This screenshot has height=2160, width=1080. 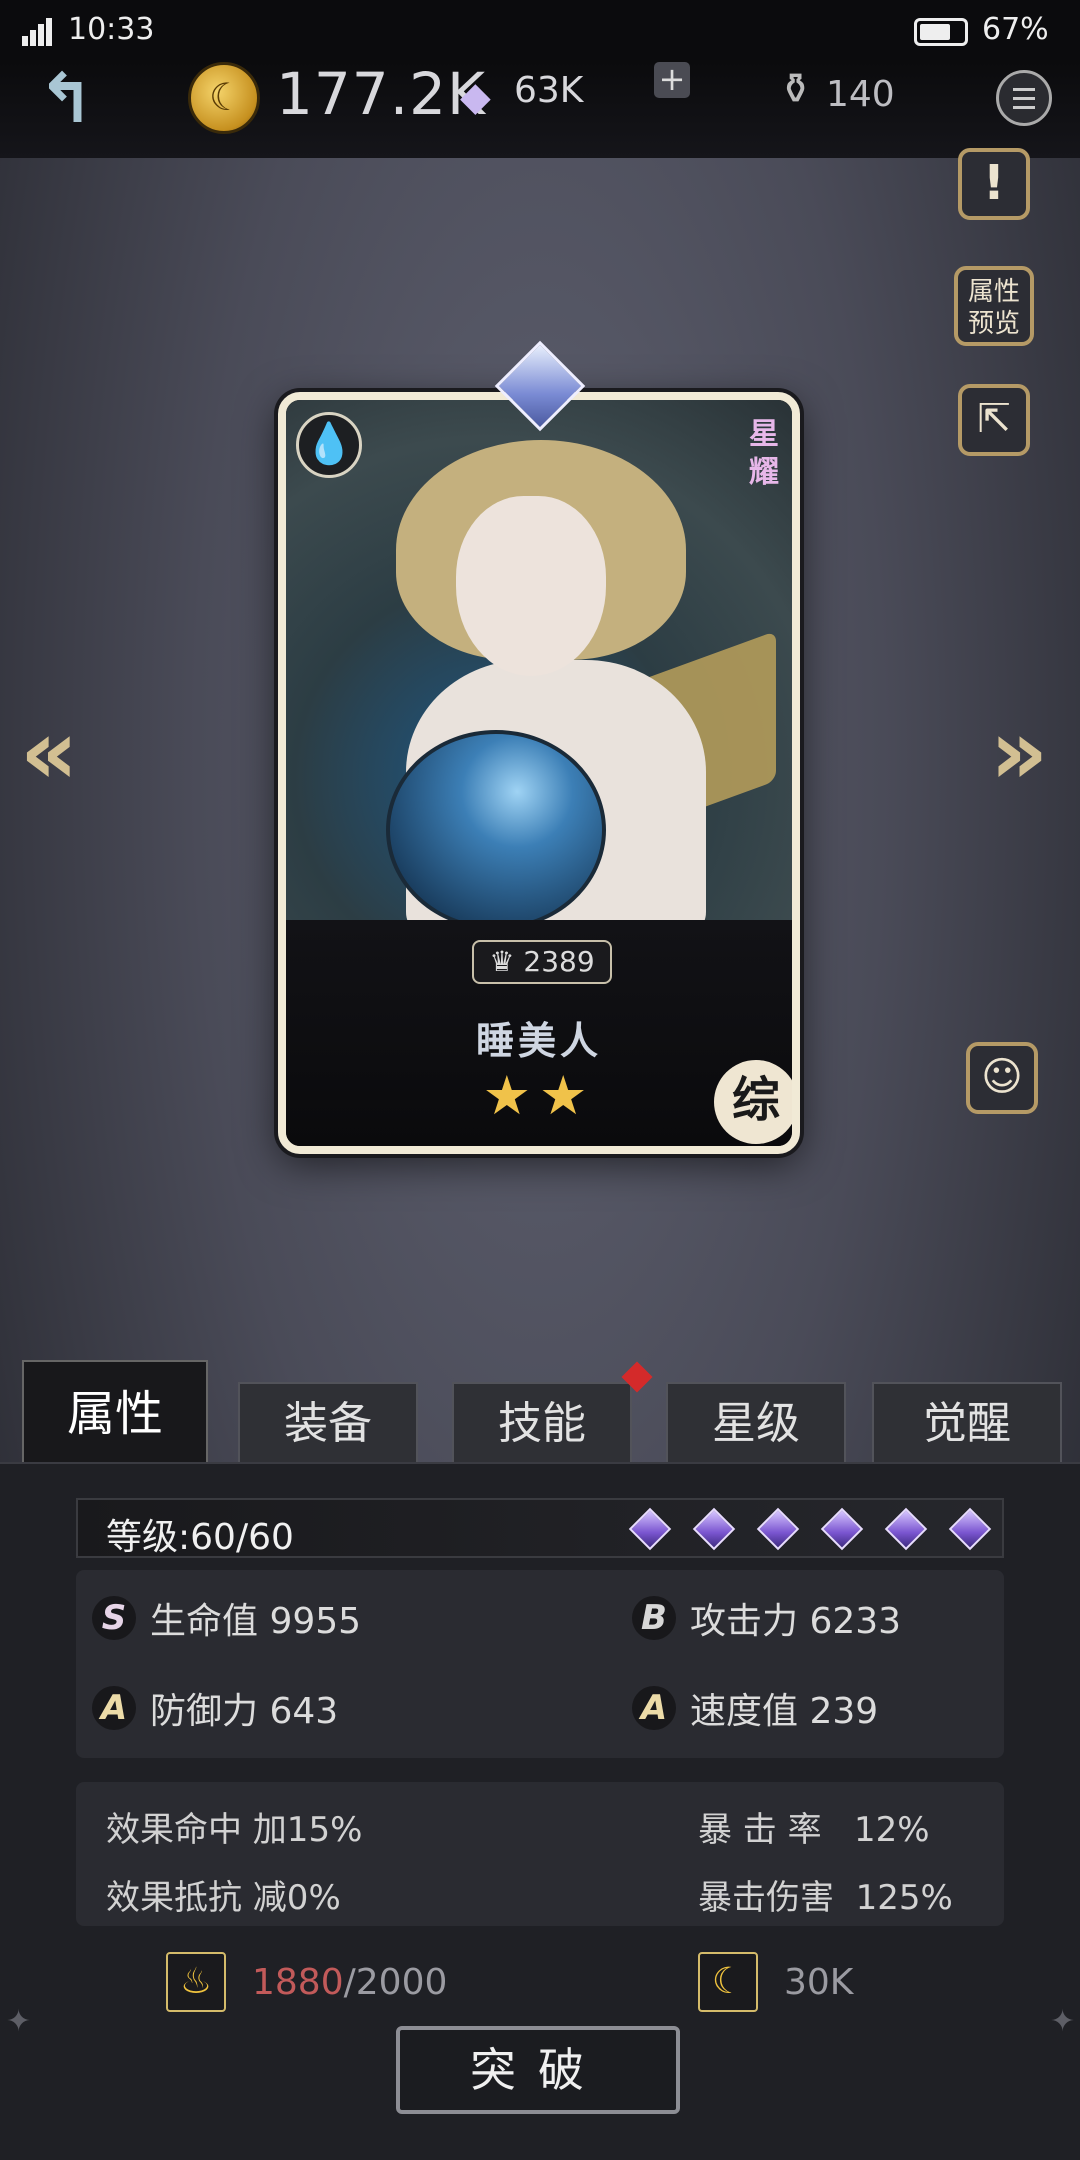 I want to click on tab-bar: 属性 装备 技能 星级 觉醒, so click(x=540, y=1407).